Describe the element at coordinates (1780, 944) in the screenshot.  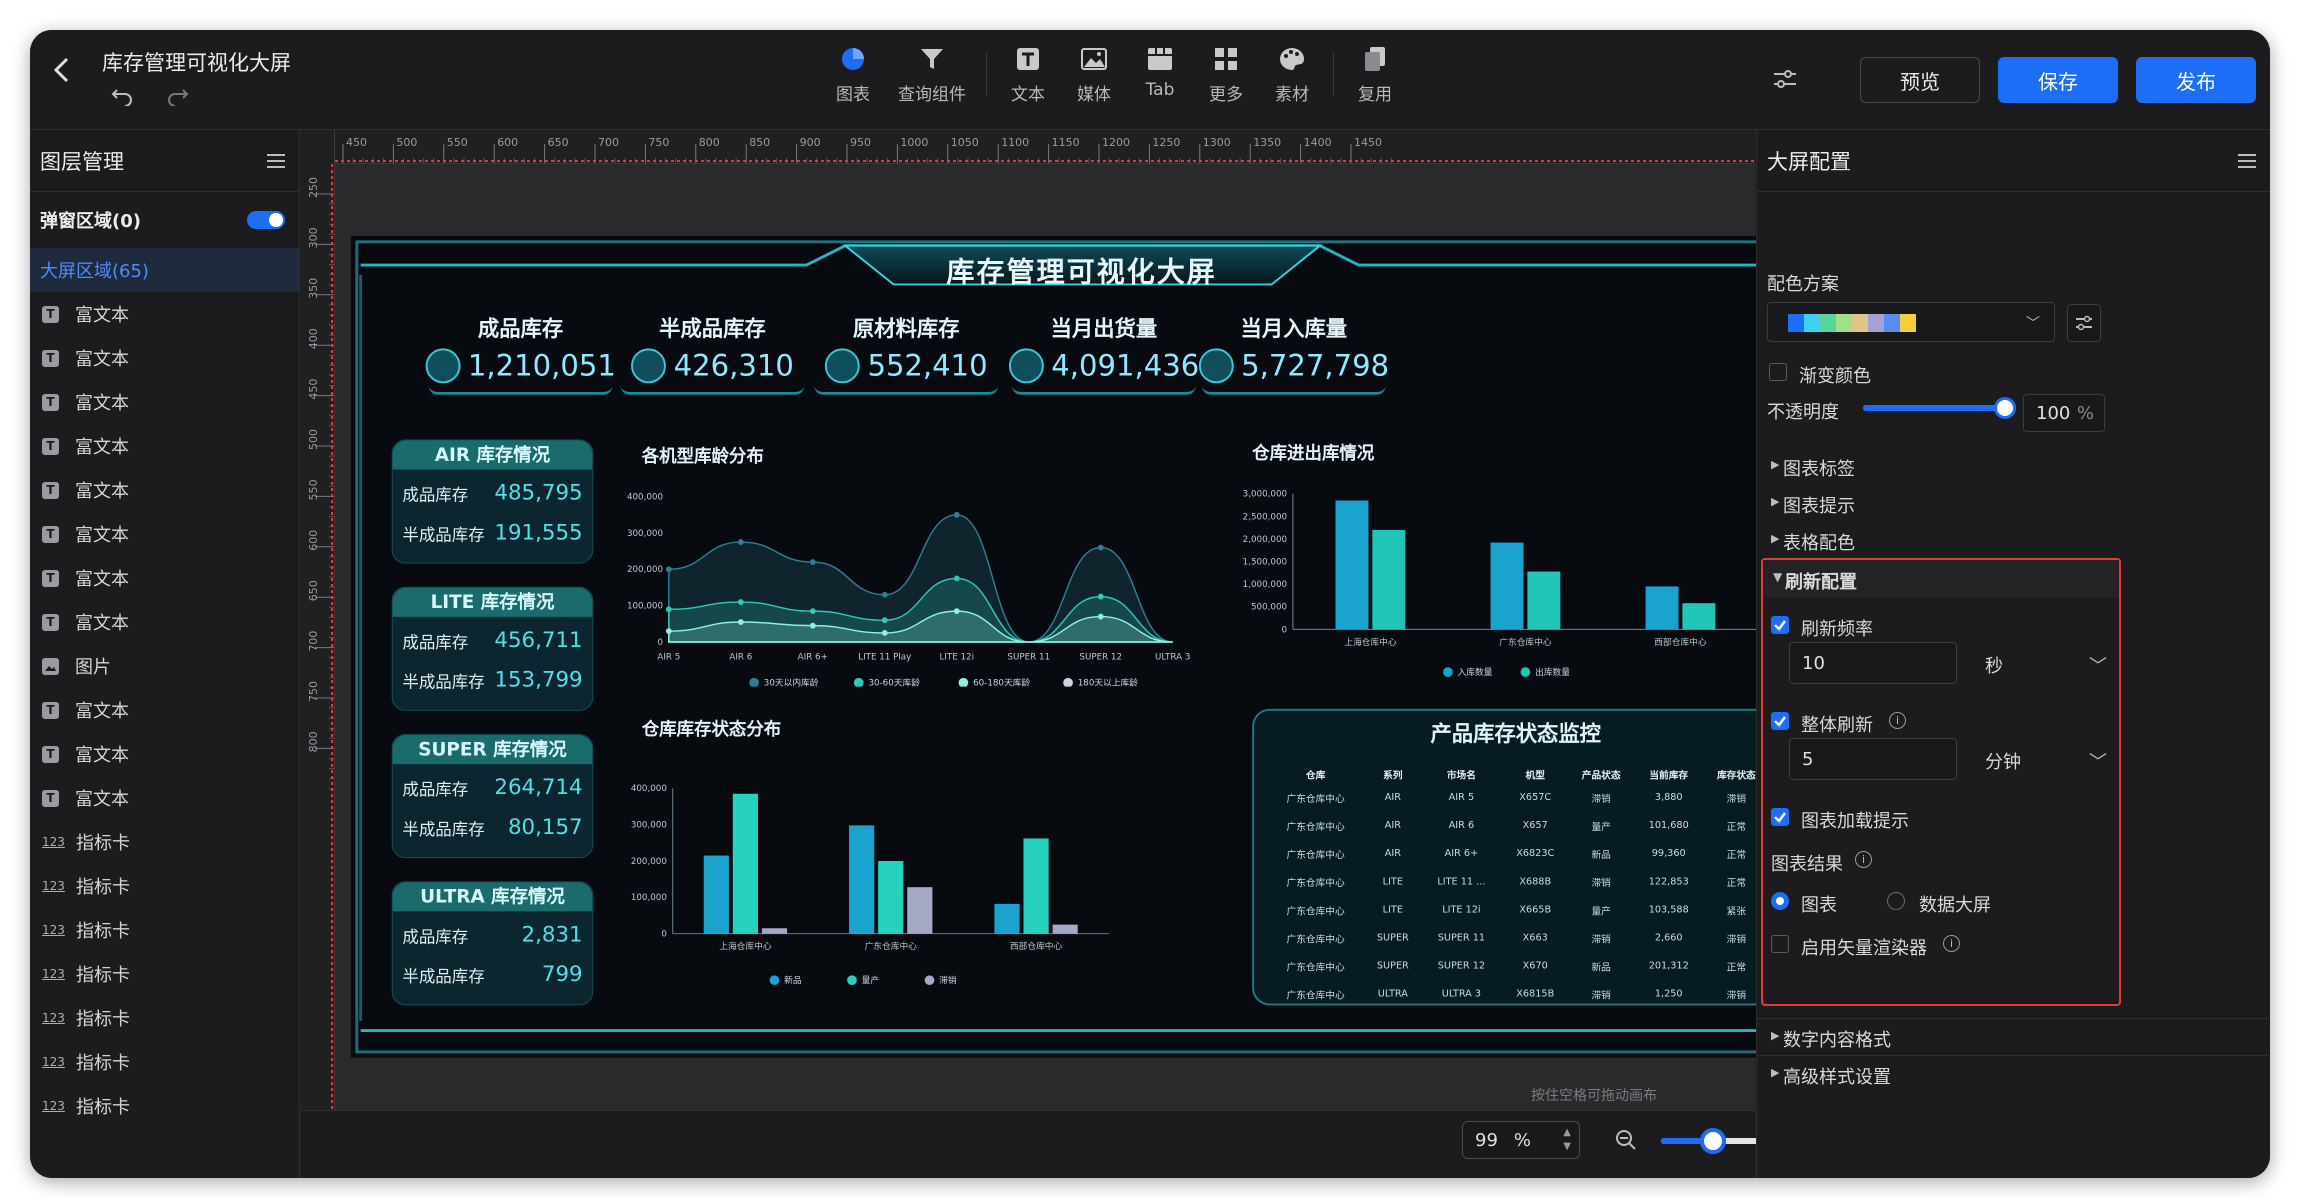
I see `vector-renderer-checkbox` at that location.